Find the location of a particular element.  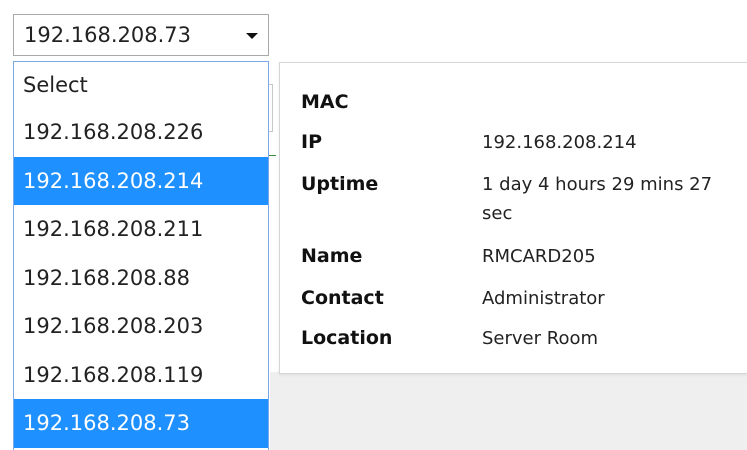

dropdown-option: 192.168.208.88 is located at coordinates (141, 278).